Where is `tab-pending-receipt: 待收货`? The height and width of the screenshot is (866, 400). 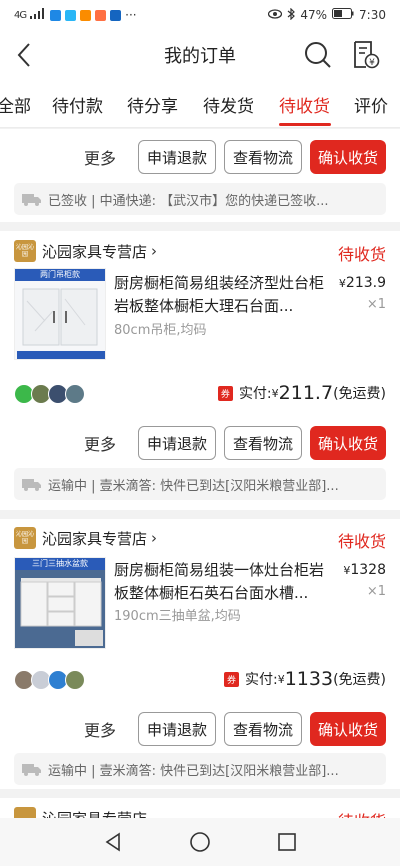
tab-pending-receipt: 待收货 is located at coordinates (304, 104).